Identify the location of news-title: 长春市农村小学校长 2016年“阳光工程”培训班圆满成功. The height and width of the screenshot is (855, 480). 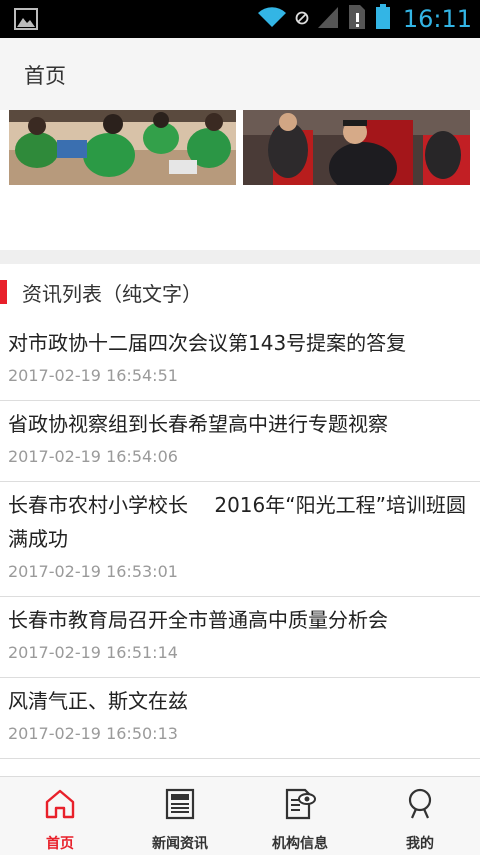
(237, 522).